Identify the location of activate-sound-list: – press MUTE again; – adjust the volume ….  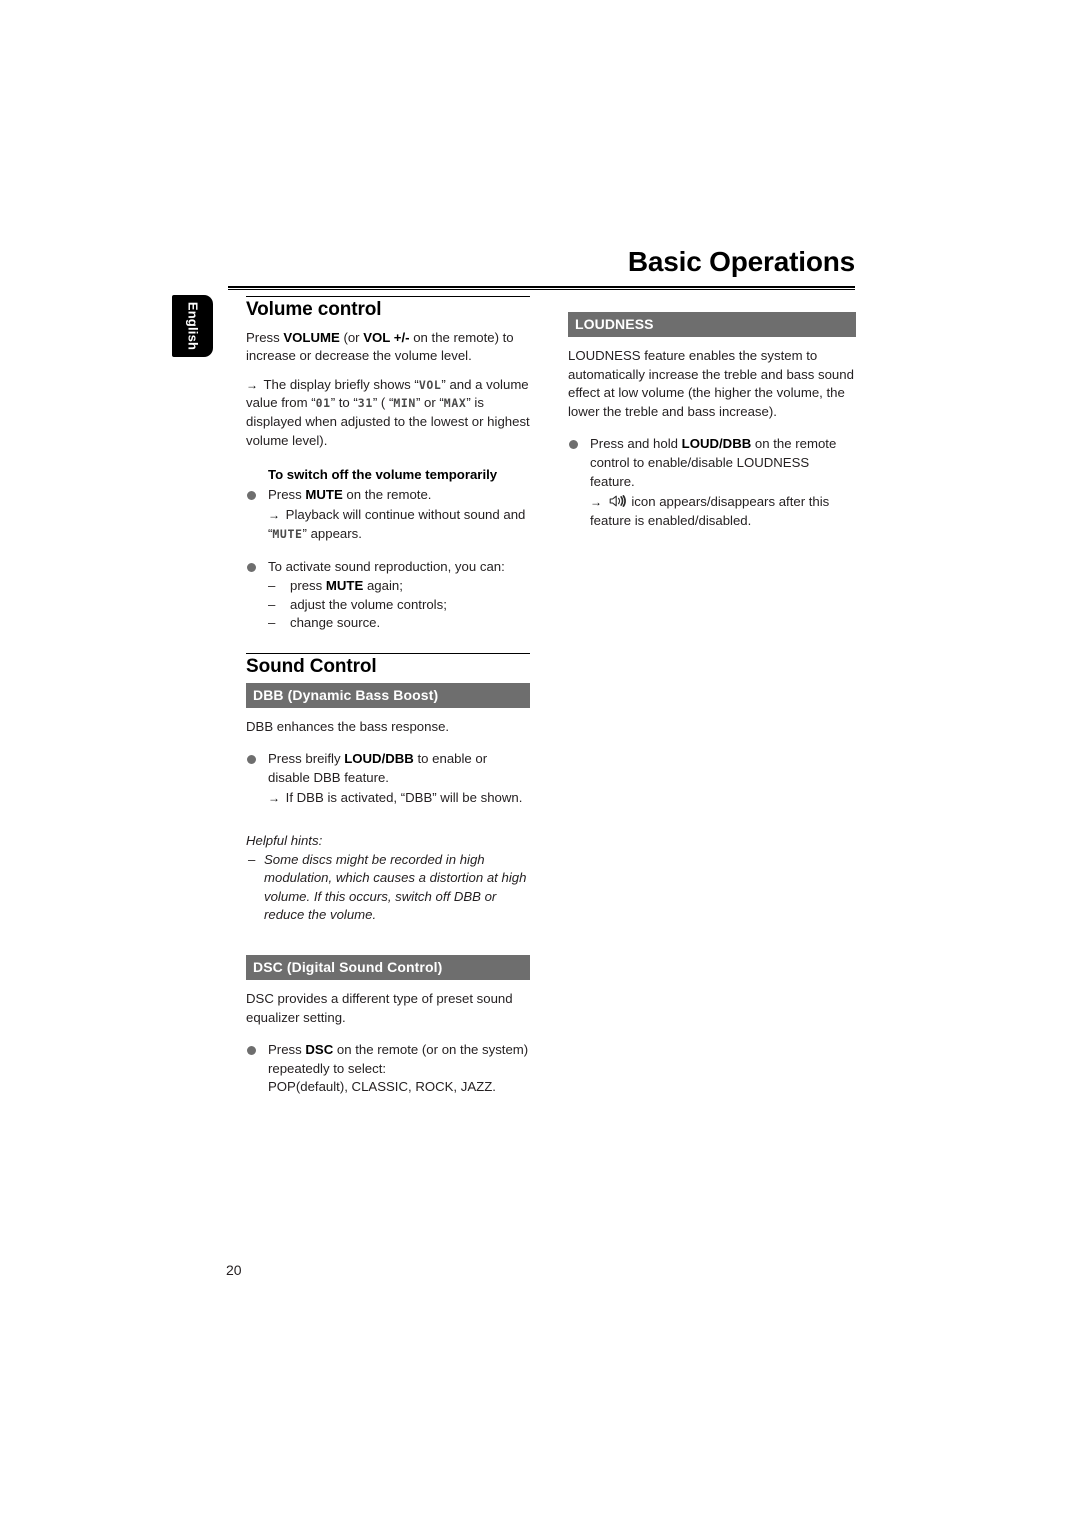
(388, 605).